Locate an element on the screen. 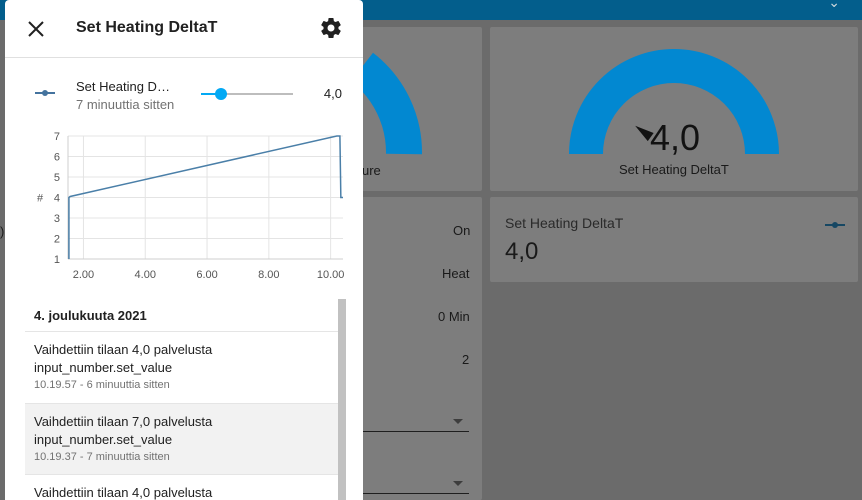  edge-text: ) is located at coordinates (2, 231).